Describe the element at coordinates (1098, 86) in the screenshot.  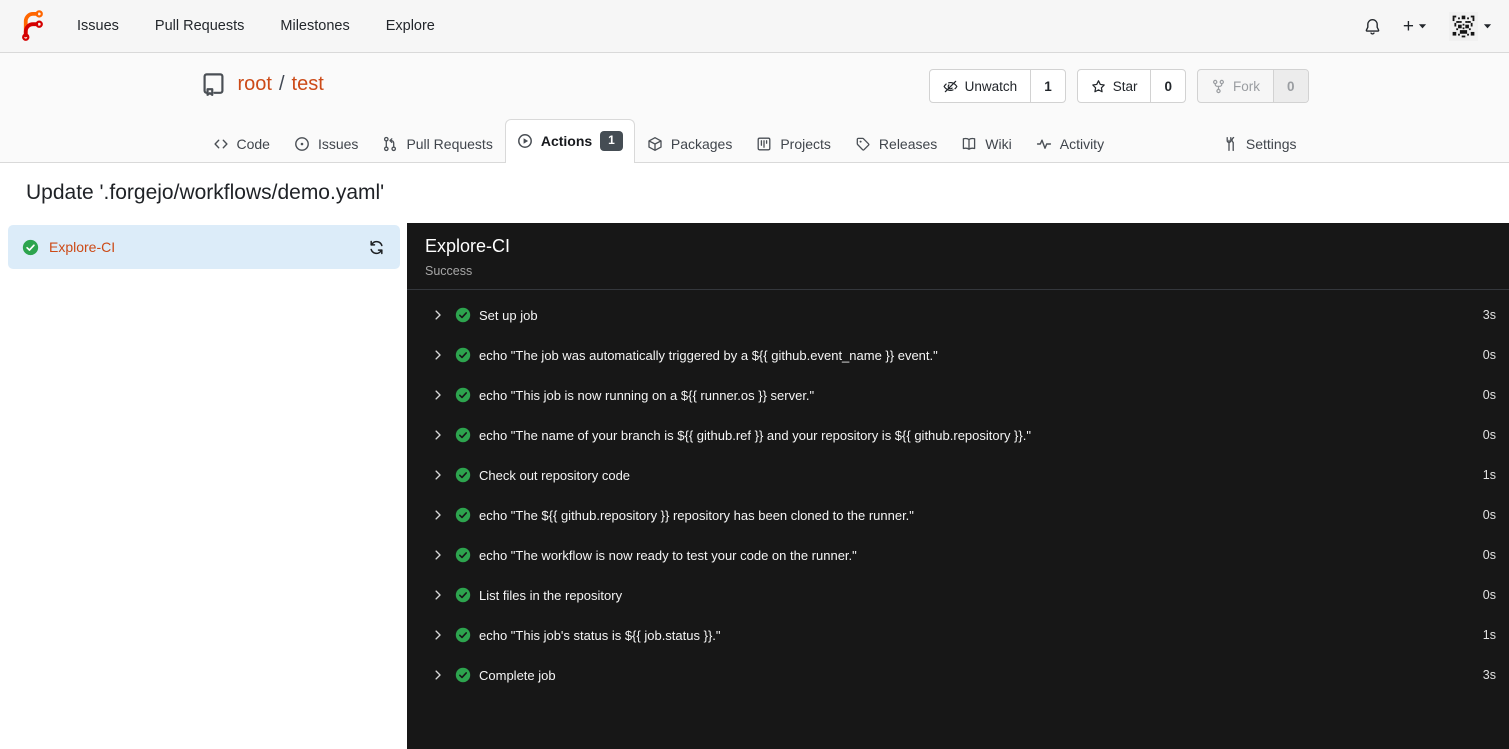
I see `star-icon` at that location.